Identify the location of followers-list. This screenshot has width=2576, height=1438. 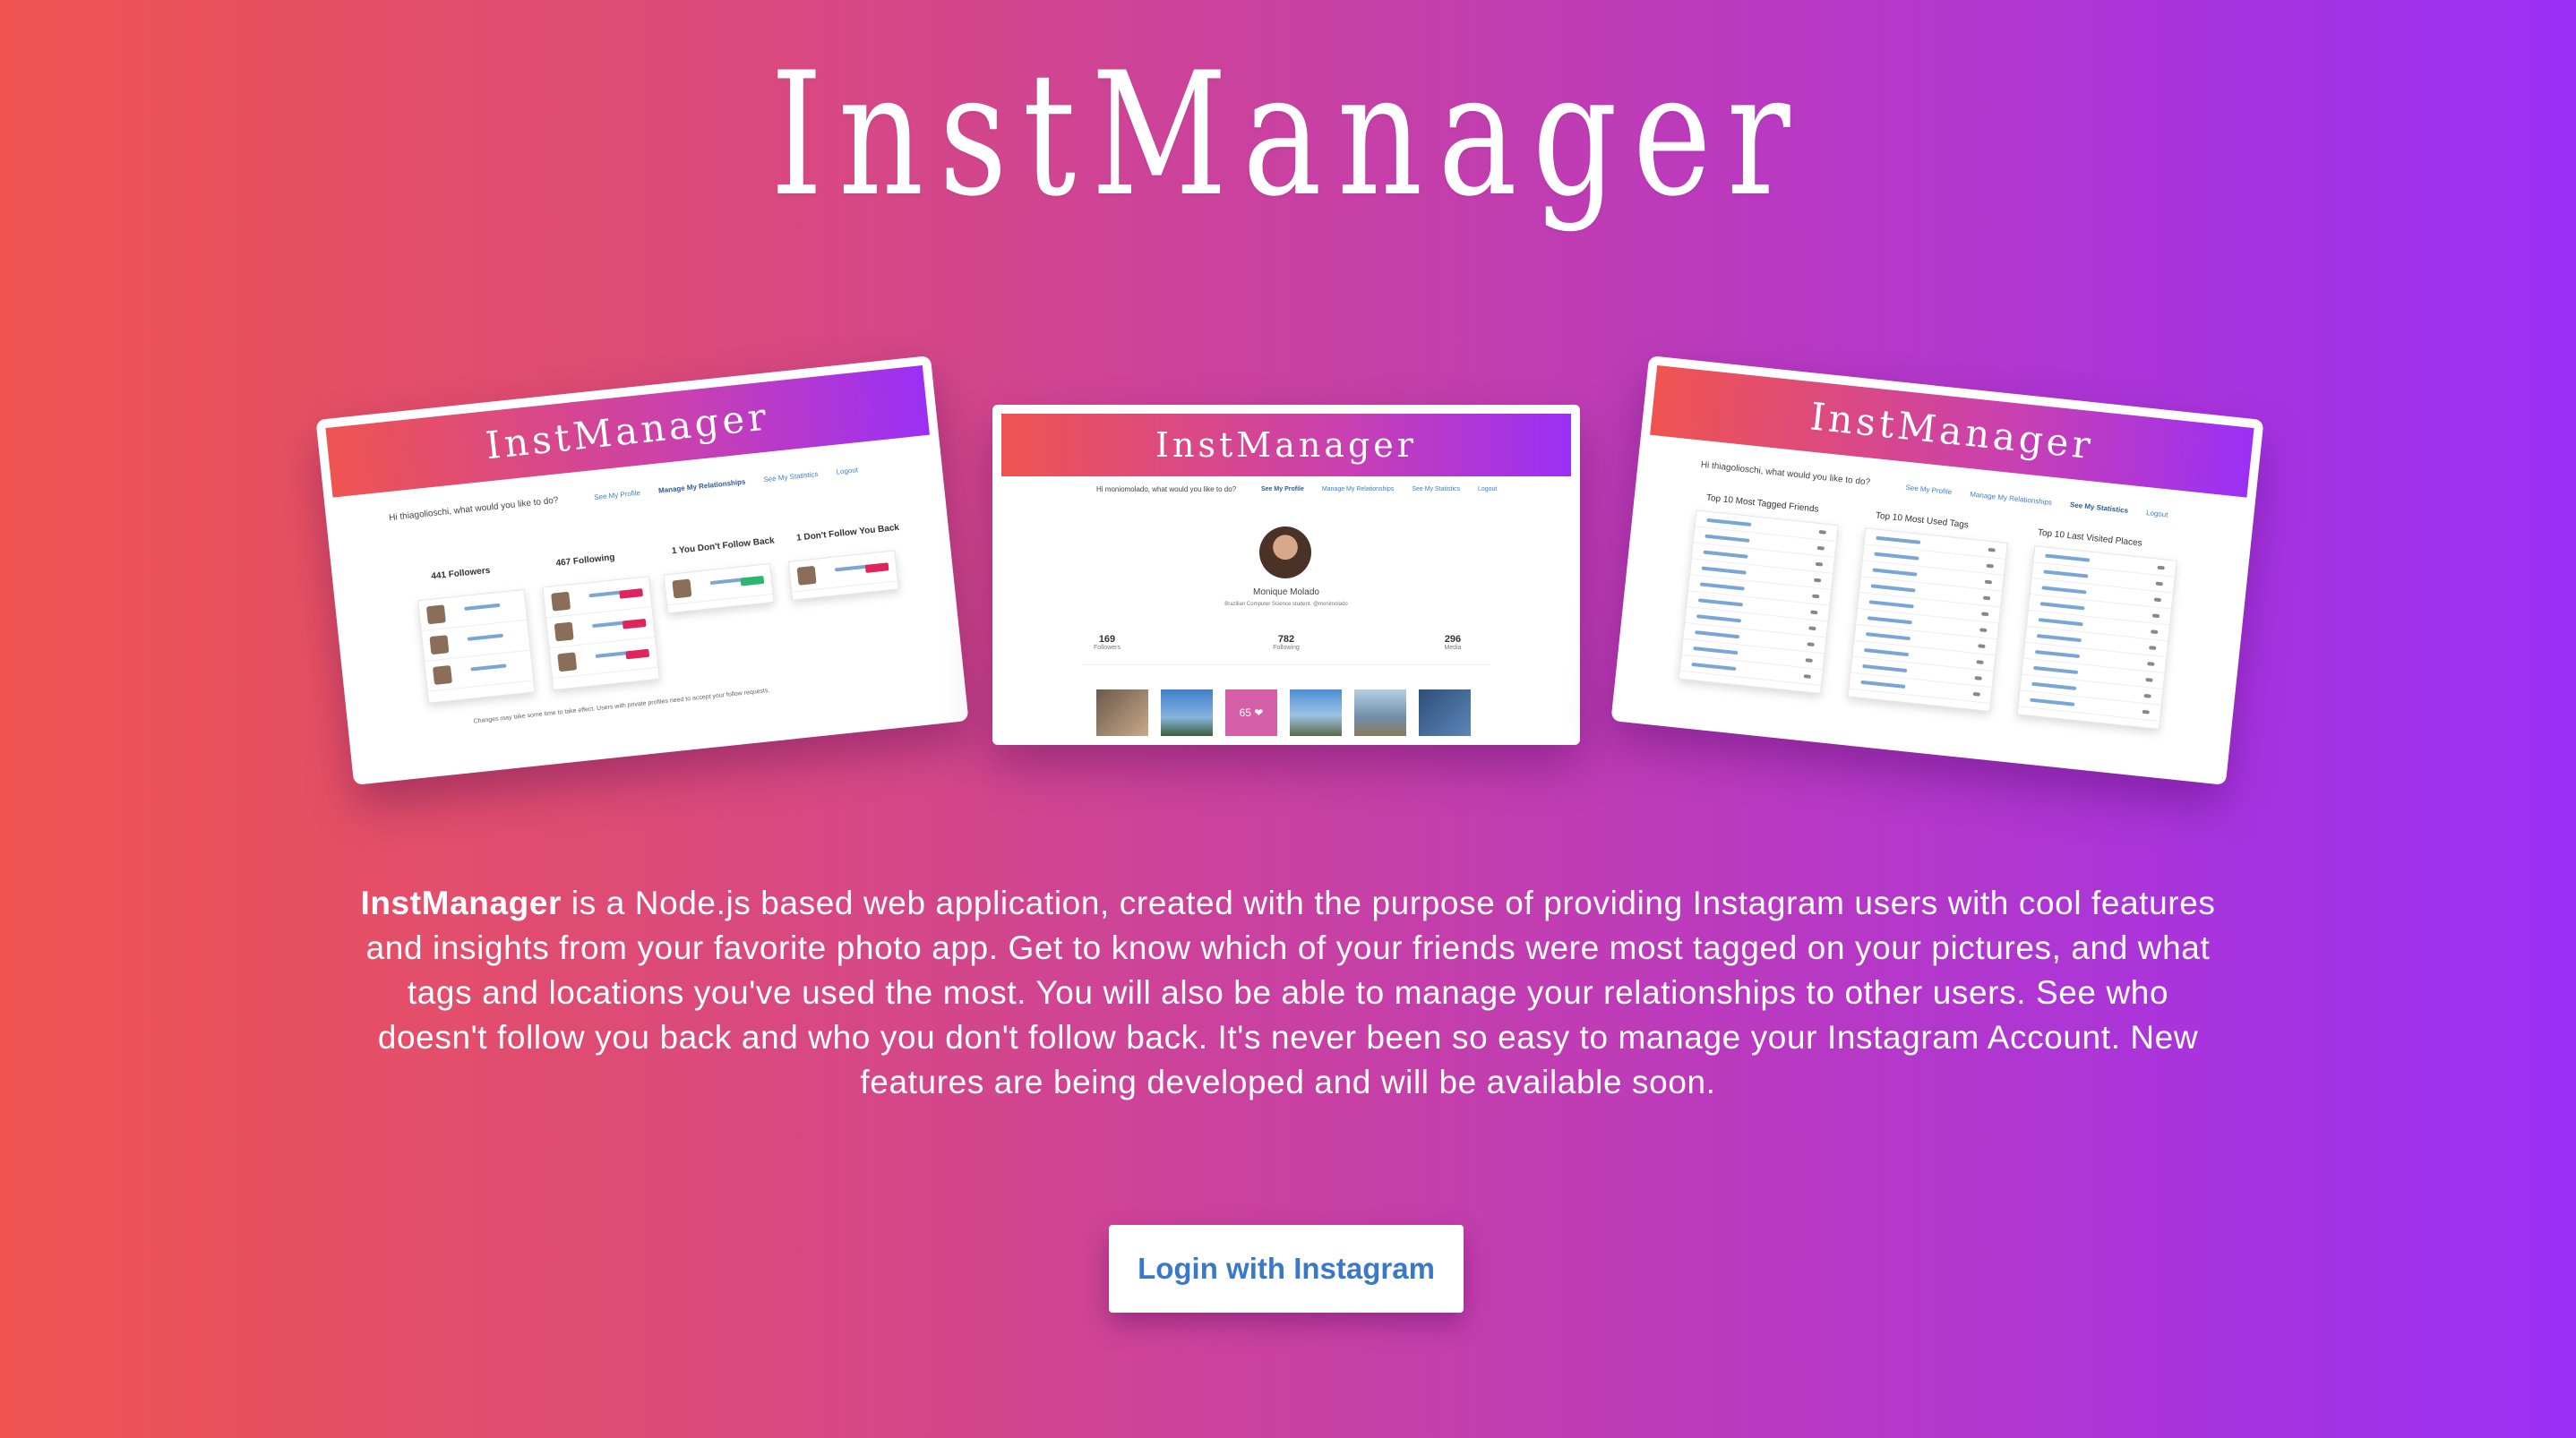
(476, 646).